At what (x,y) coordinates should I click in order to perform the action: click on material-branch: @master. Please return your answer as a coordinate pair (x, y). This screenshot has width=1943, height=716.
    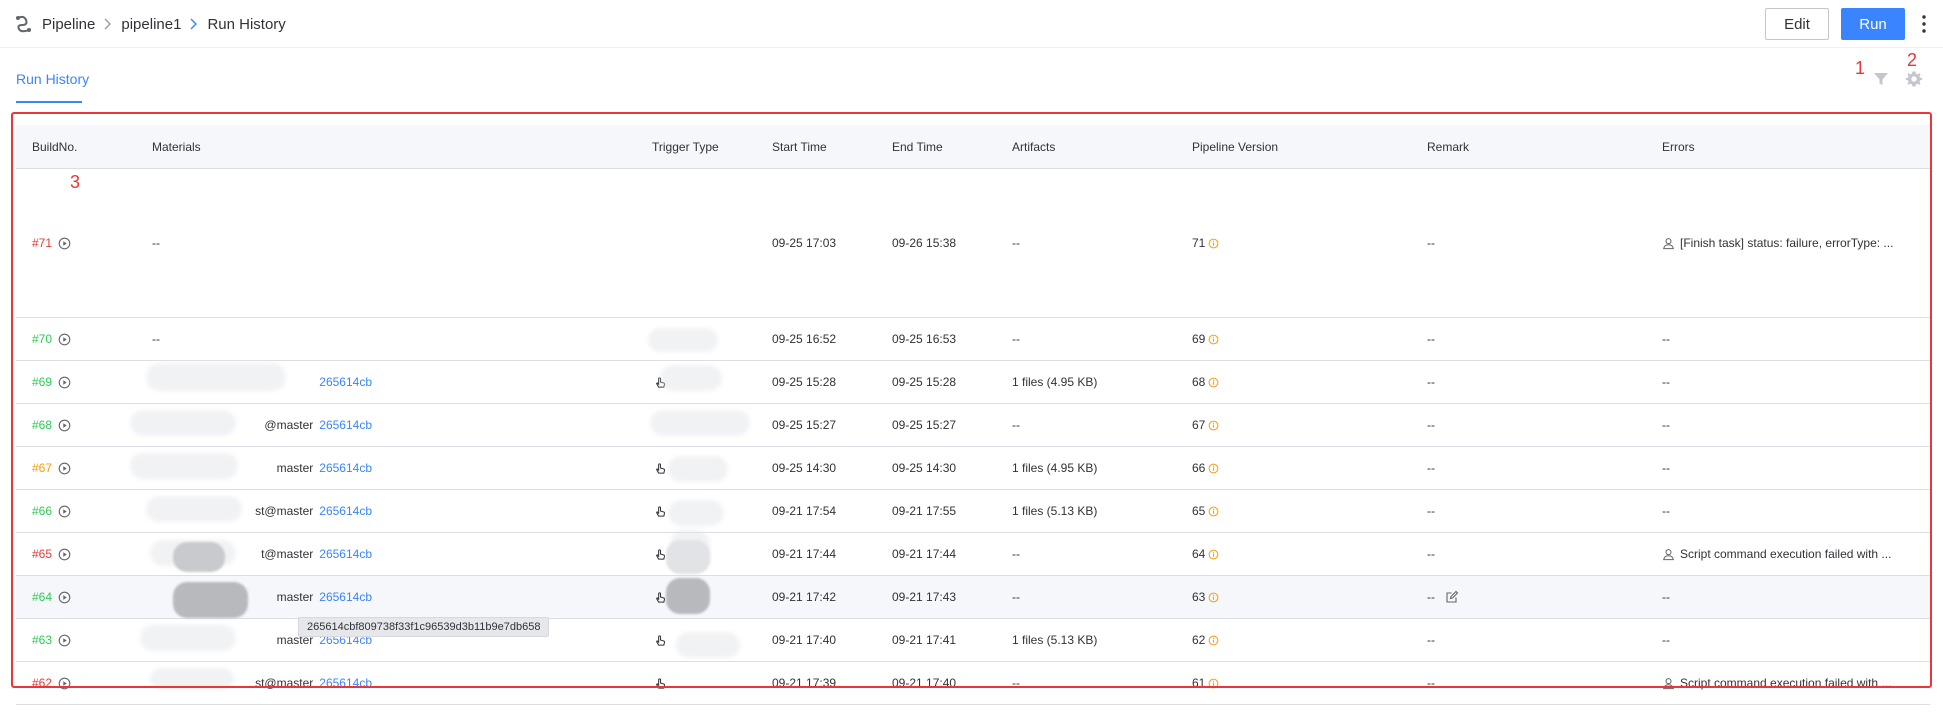
    Looking at the image, I should click on (289, 425).